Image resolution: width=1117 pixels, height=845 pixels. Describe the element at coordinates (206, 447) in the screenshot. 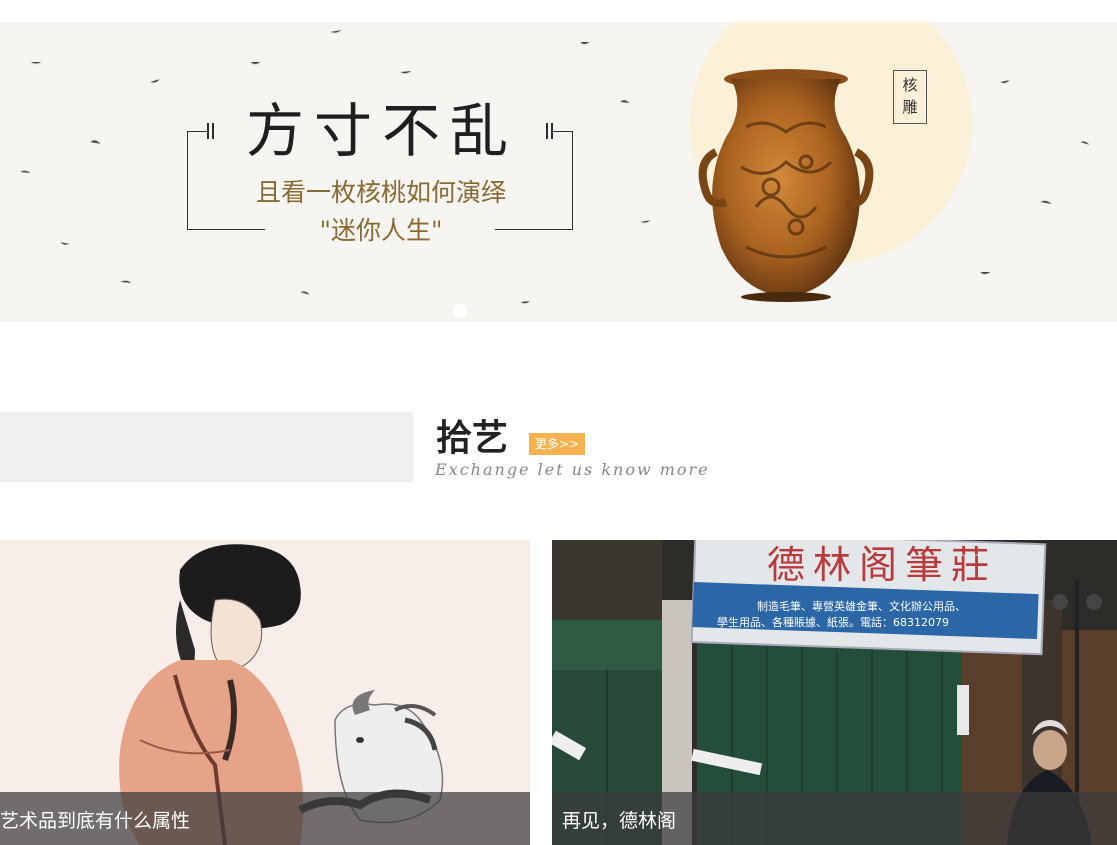

I see `section-bar` at that location.